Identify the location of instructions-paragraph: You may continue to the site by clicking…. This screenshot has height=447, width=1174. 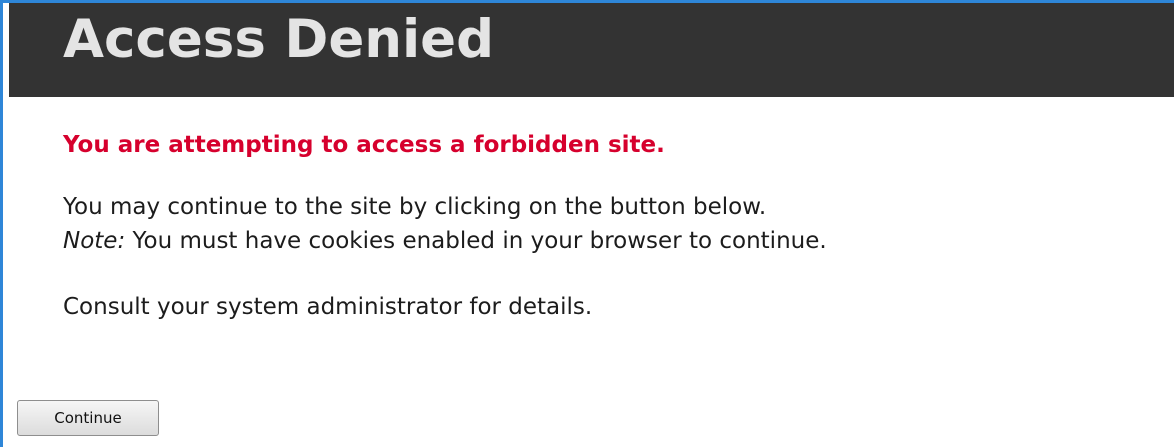
(613, 224).